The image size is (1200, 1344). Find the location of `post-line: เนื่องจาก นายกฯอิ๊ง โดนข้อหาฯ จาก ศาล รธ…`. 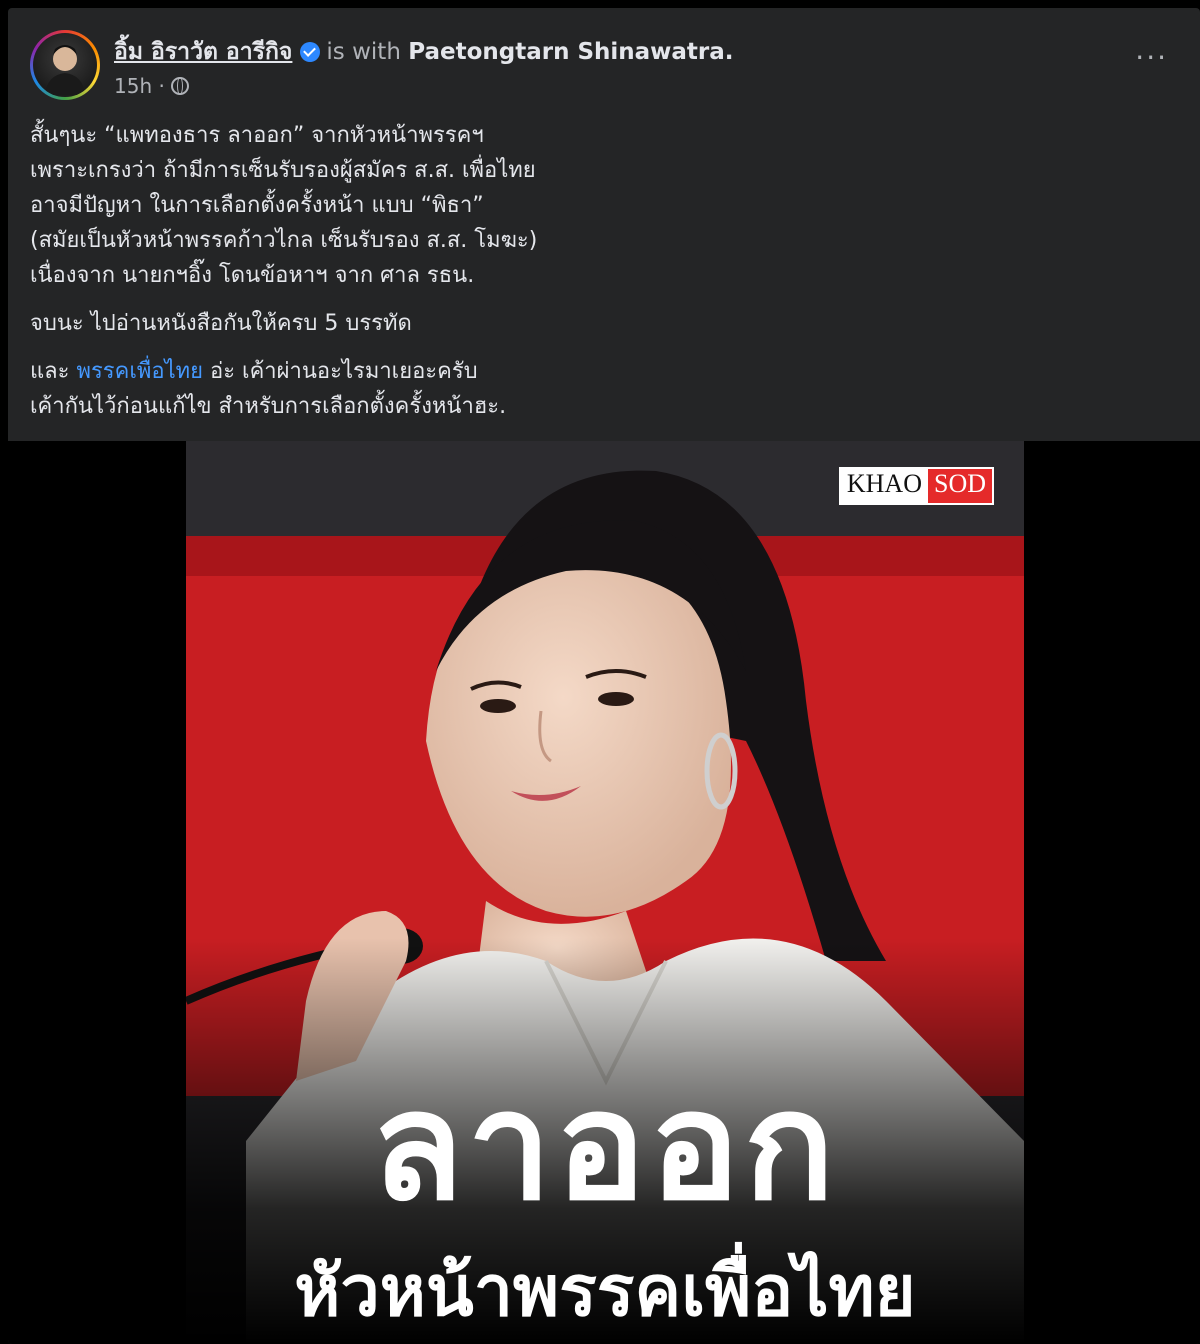

post-line: เนื่องจาก นายกฯอิ๊ง โดนข้อหาฯ จาก ศาล รธ… is located at coordinates (252, 275).